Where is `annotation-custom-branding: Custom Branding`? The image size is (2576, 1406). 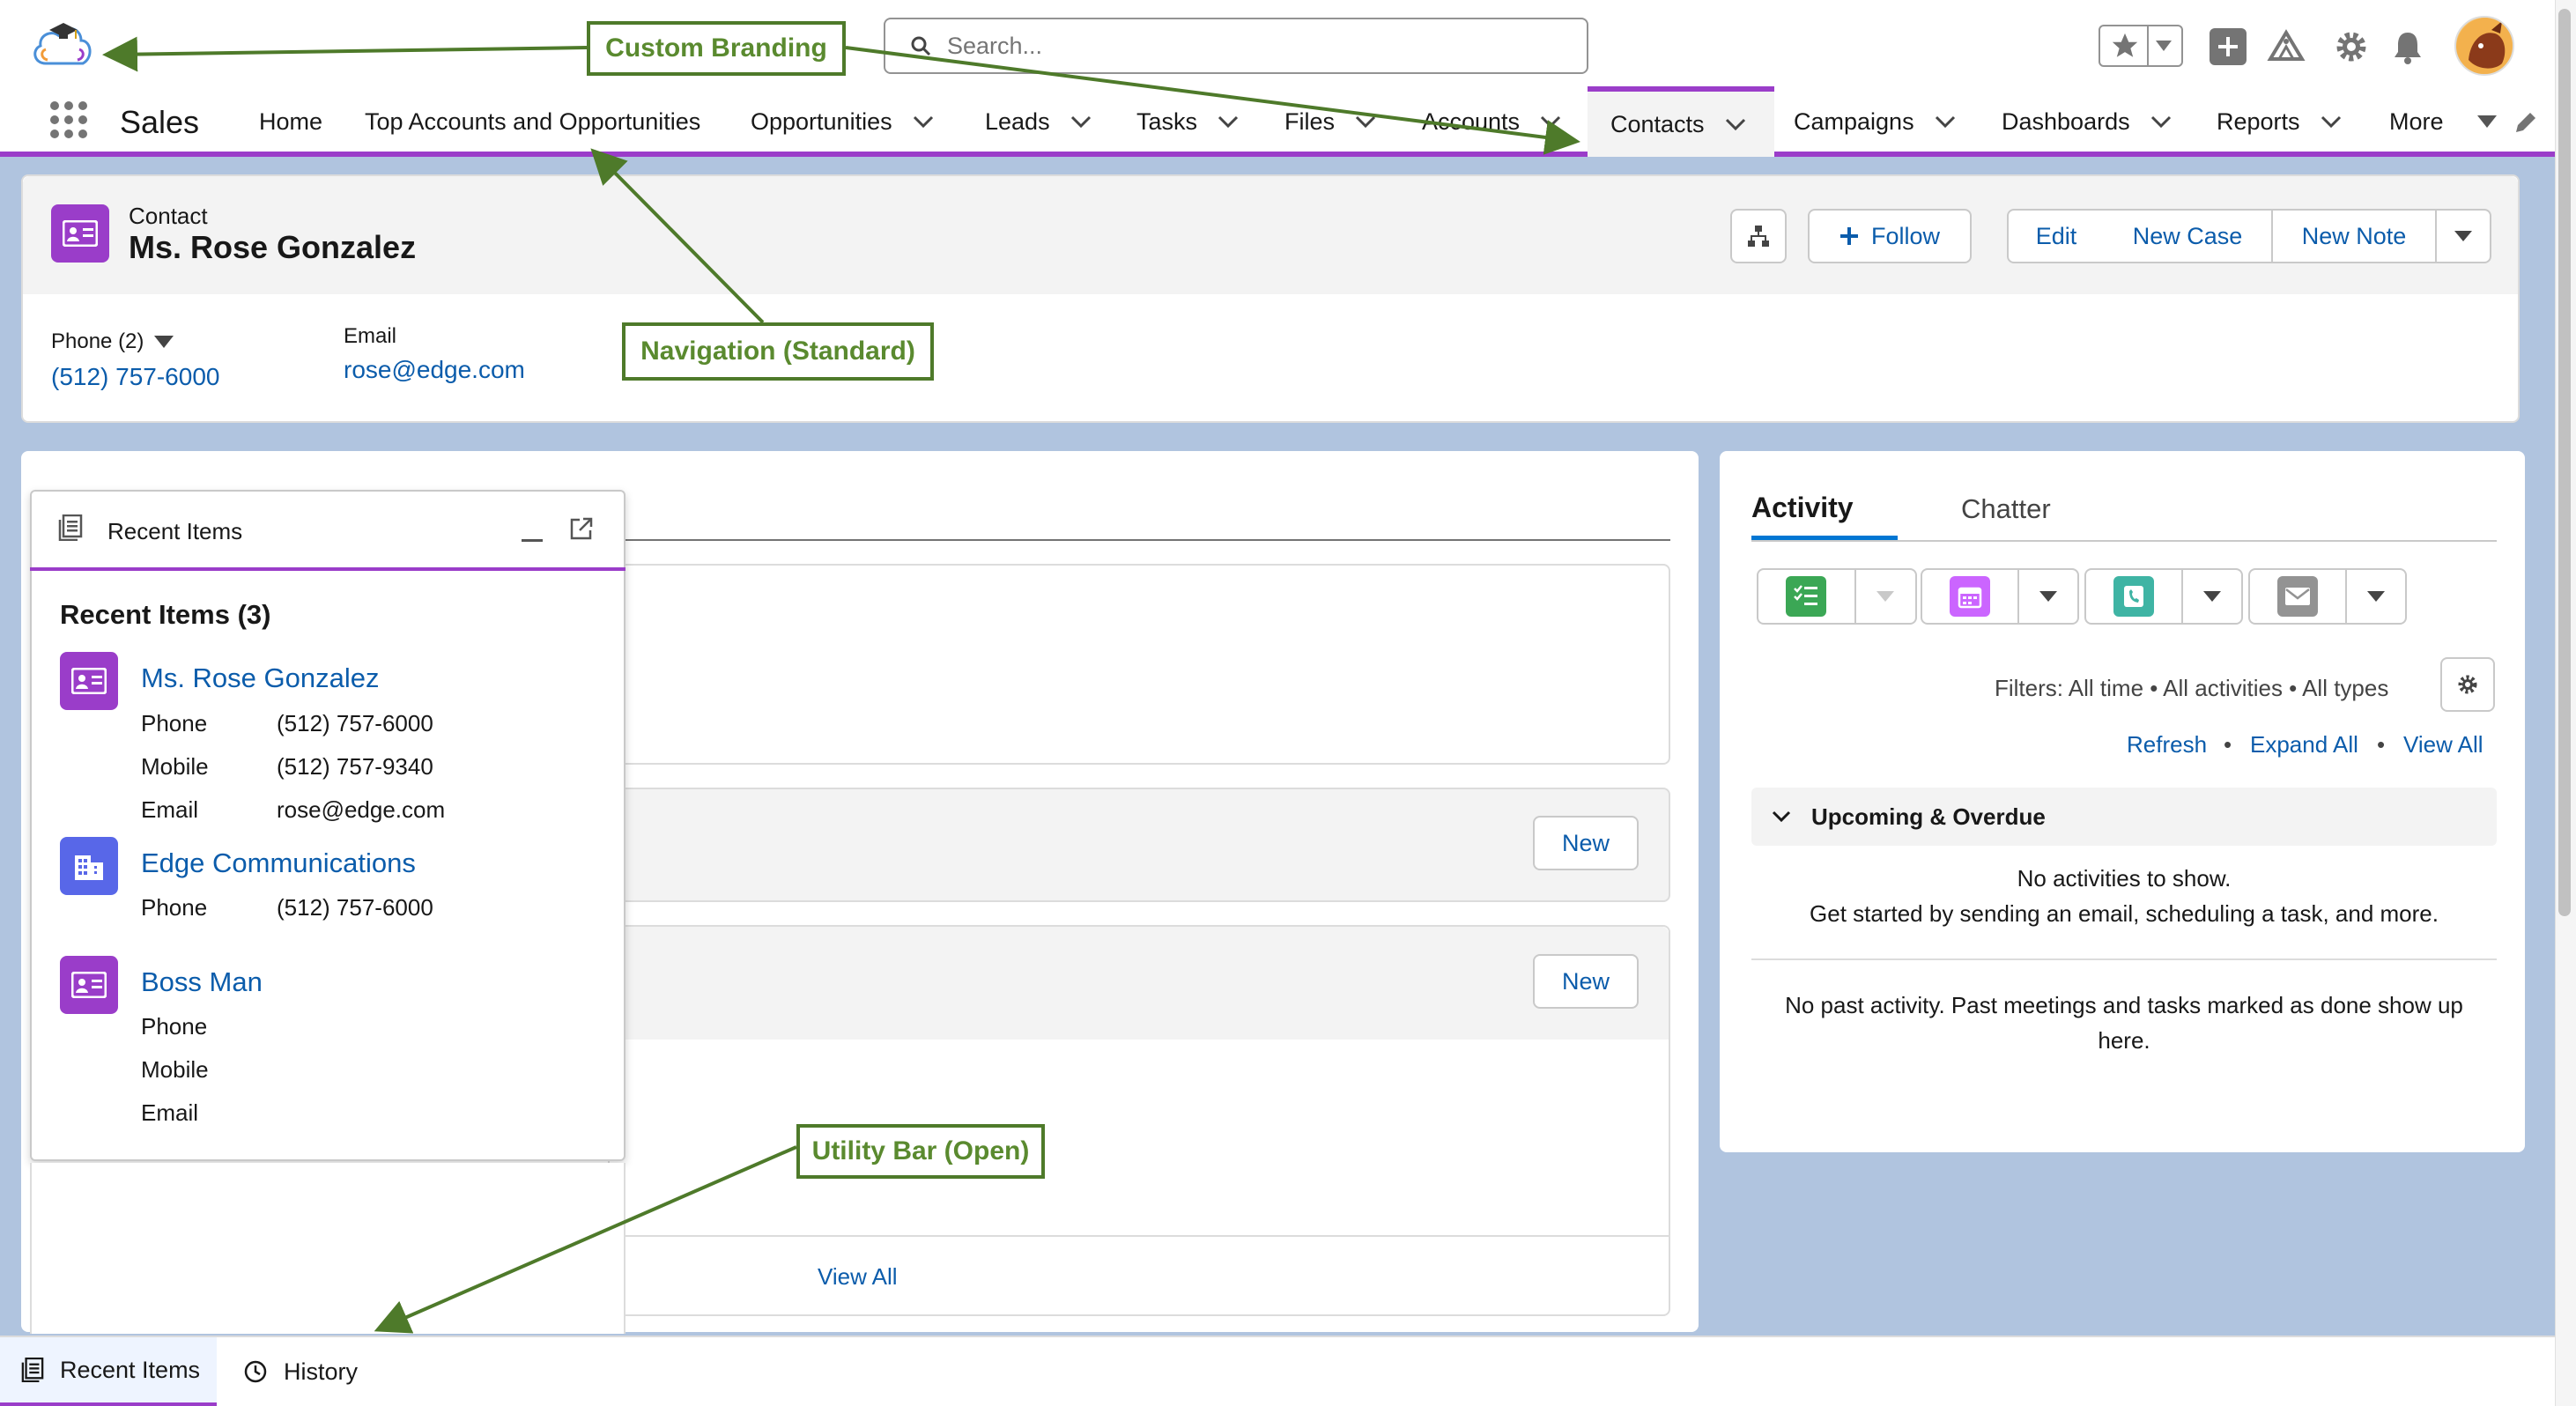 annotation-custom-branding: Custom Branding is located at coordinates (717, 48).